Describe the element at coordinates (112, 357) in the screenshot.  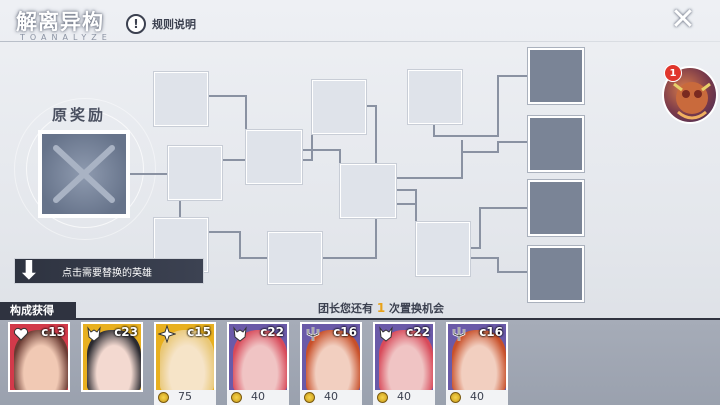
I see `hero-card: c23` at that location.